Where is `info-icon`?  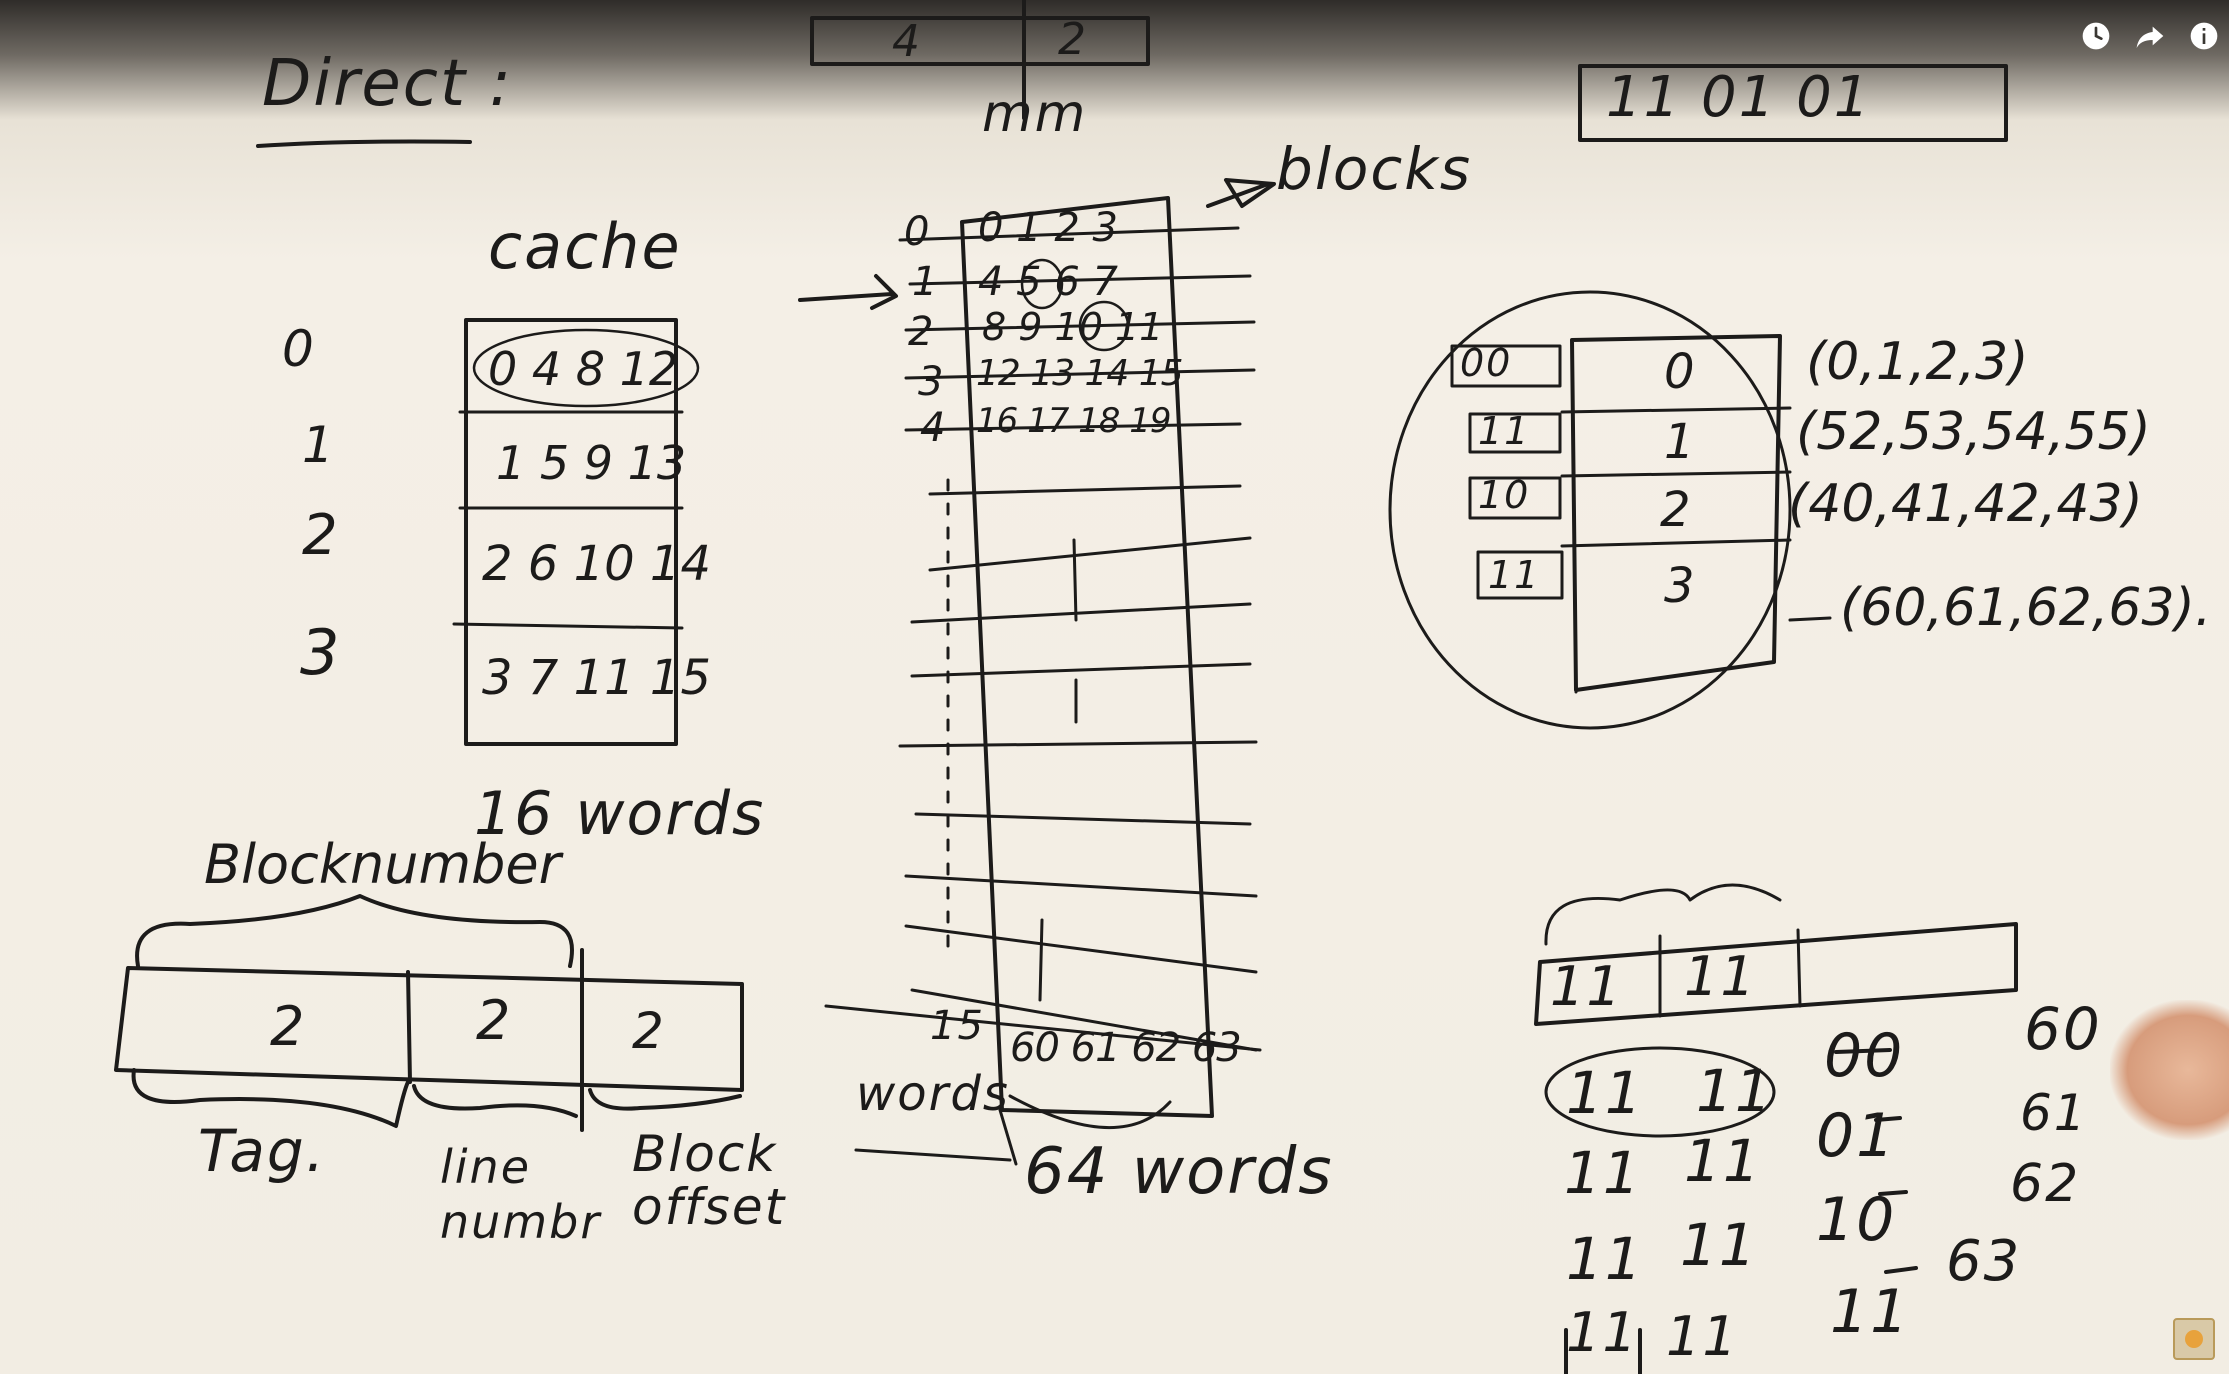
info-icon is located at coordinates (2204, 36).